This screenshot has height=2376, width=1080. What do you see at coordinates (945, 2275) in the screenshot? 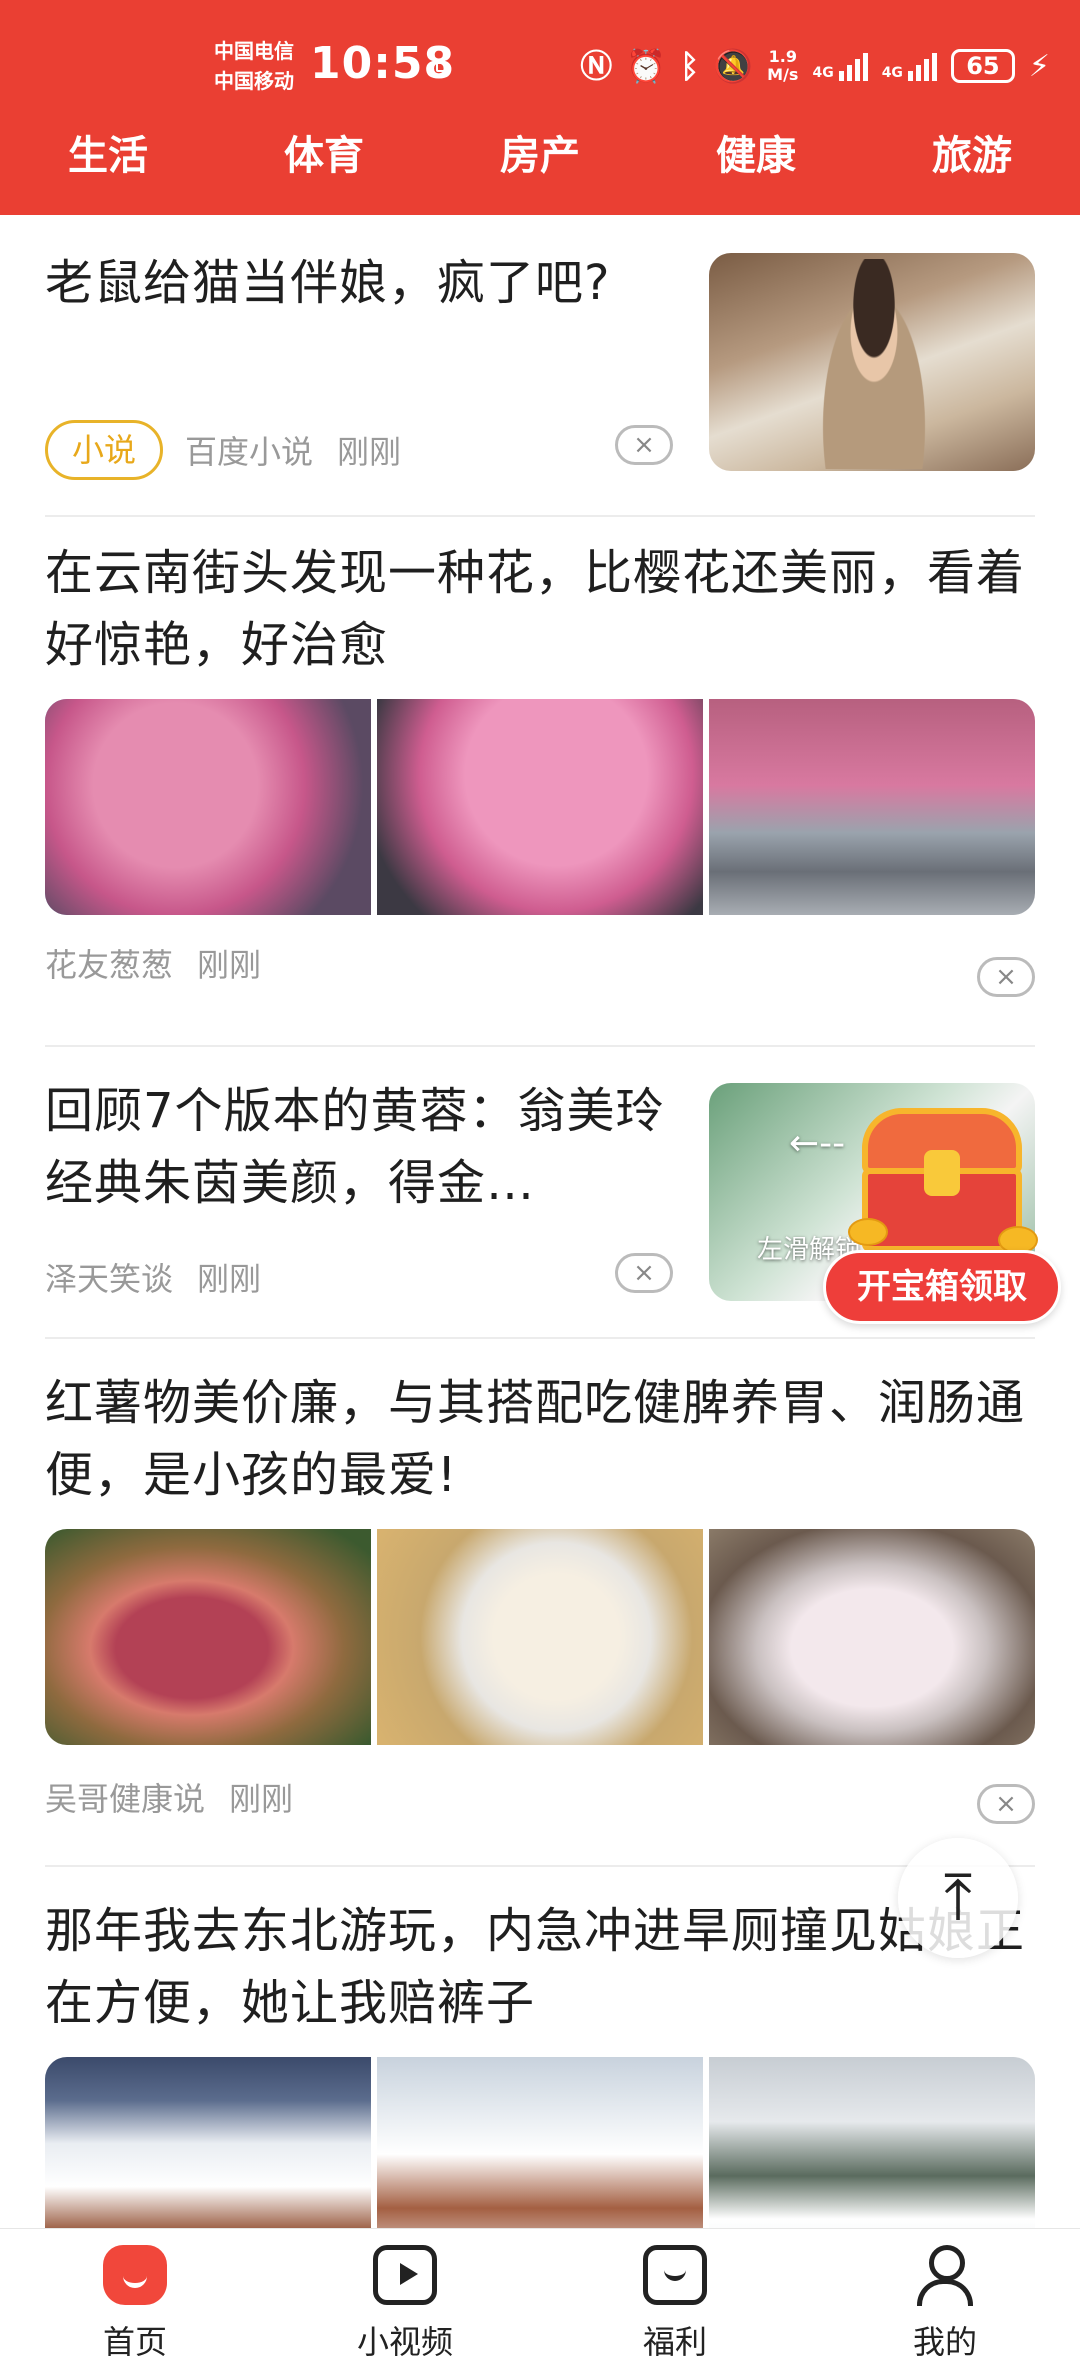
I see `user-icon` at bounding box center [945, 2275].